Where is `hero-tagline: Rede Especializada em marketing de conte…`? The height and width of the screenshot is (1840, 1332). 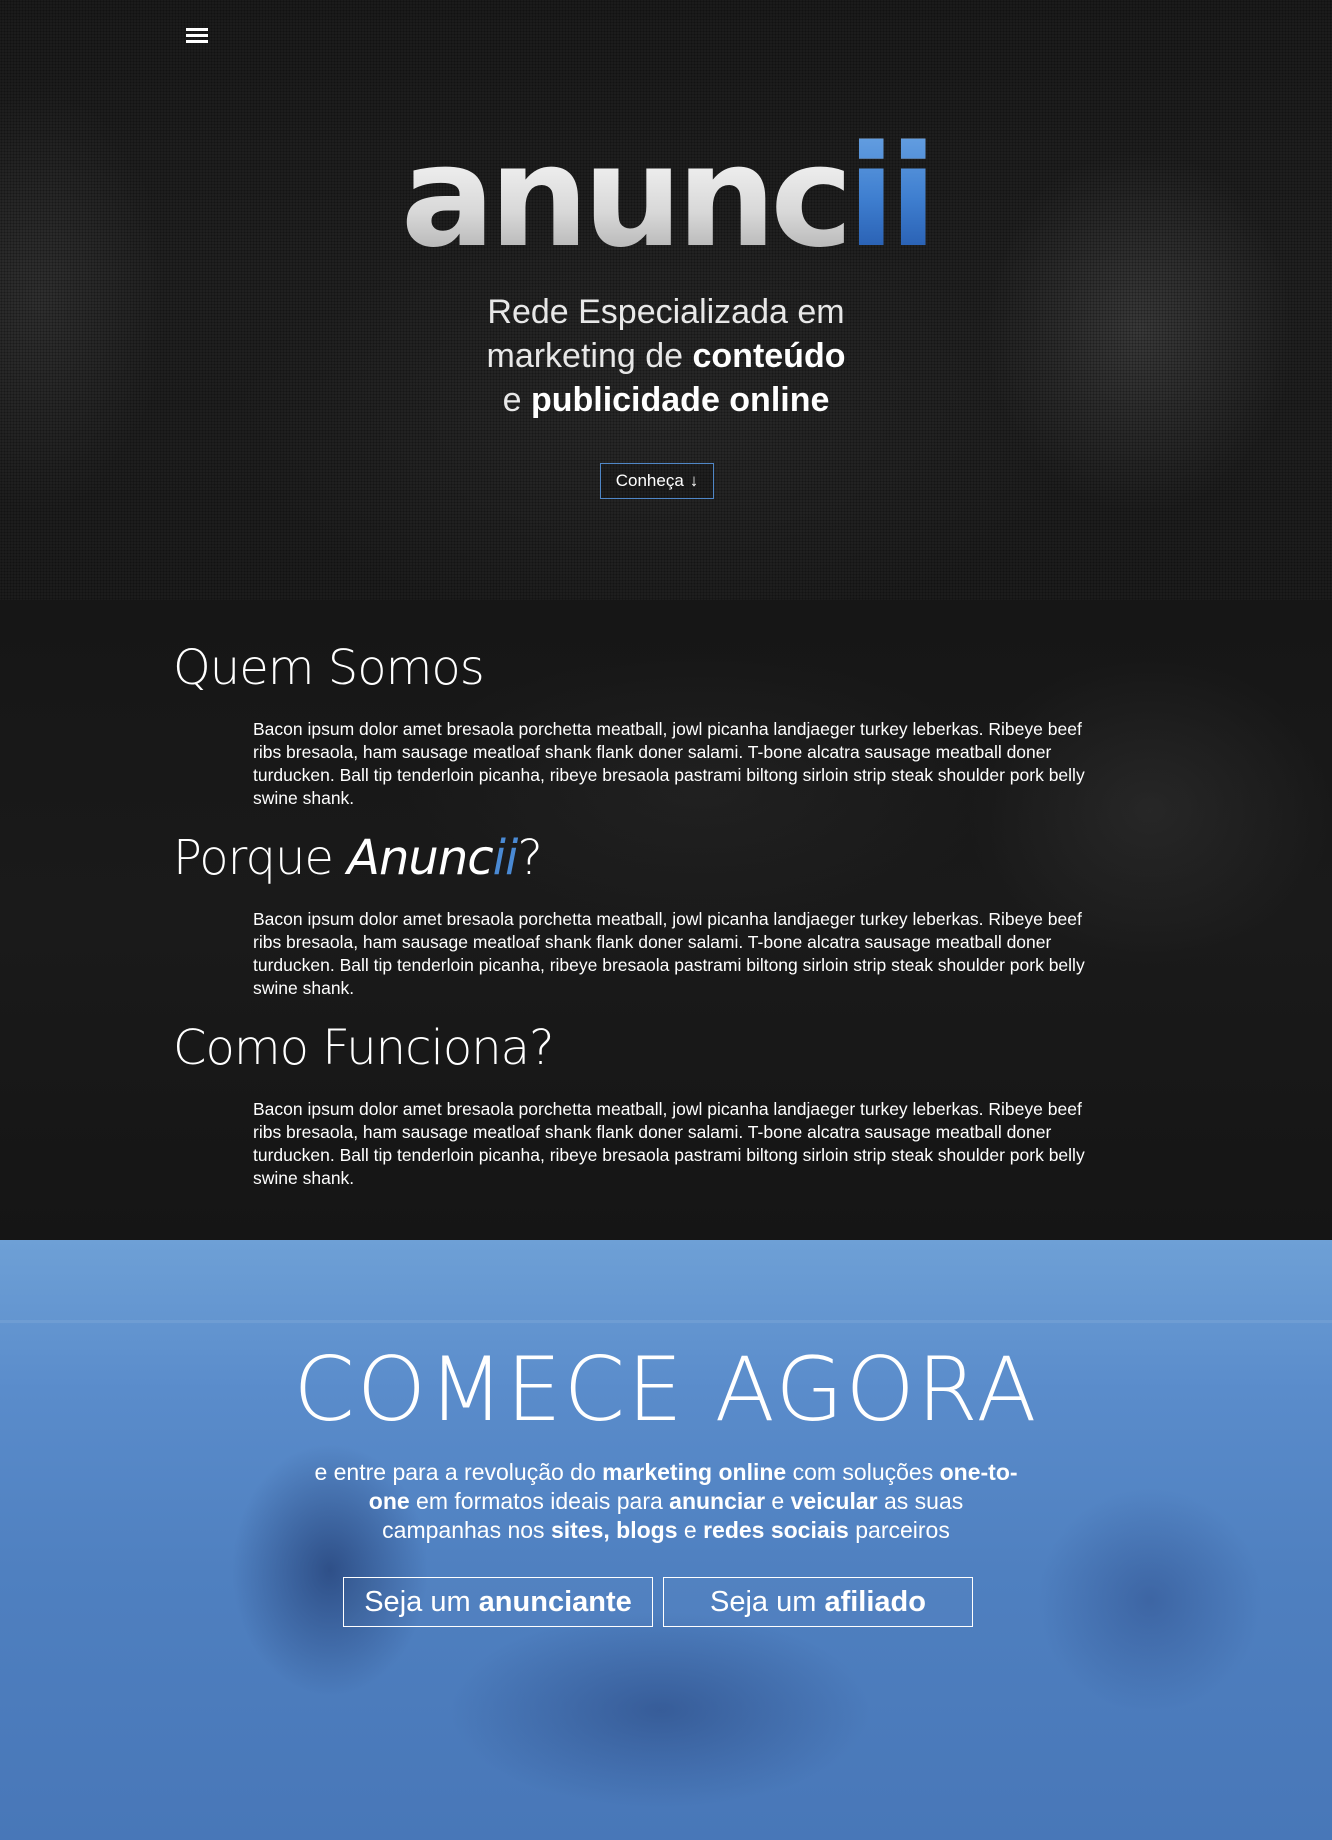 hero-tagline: Rede Especializada em marketing de conte… is located at coordinates (666, 356).